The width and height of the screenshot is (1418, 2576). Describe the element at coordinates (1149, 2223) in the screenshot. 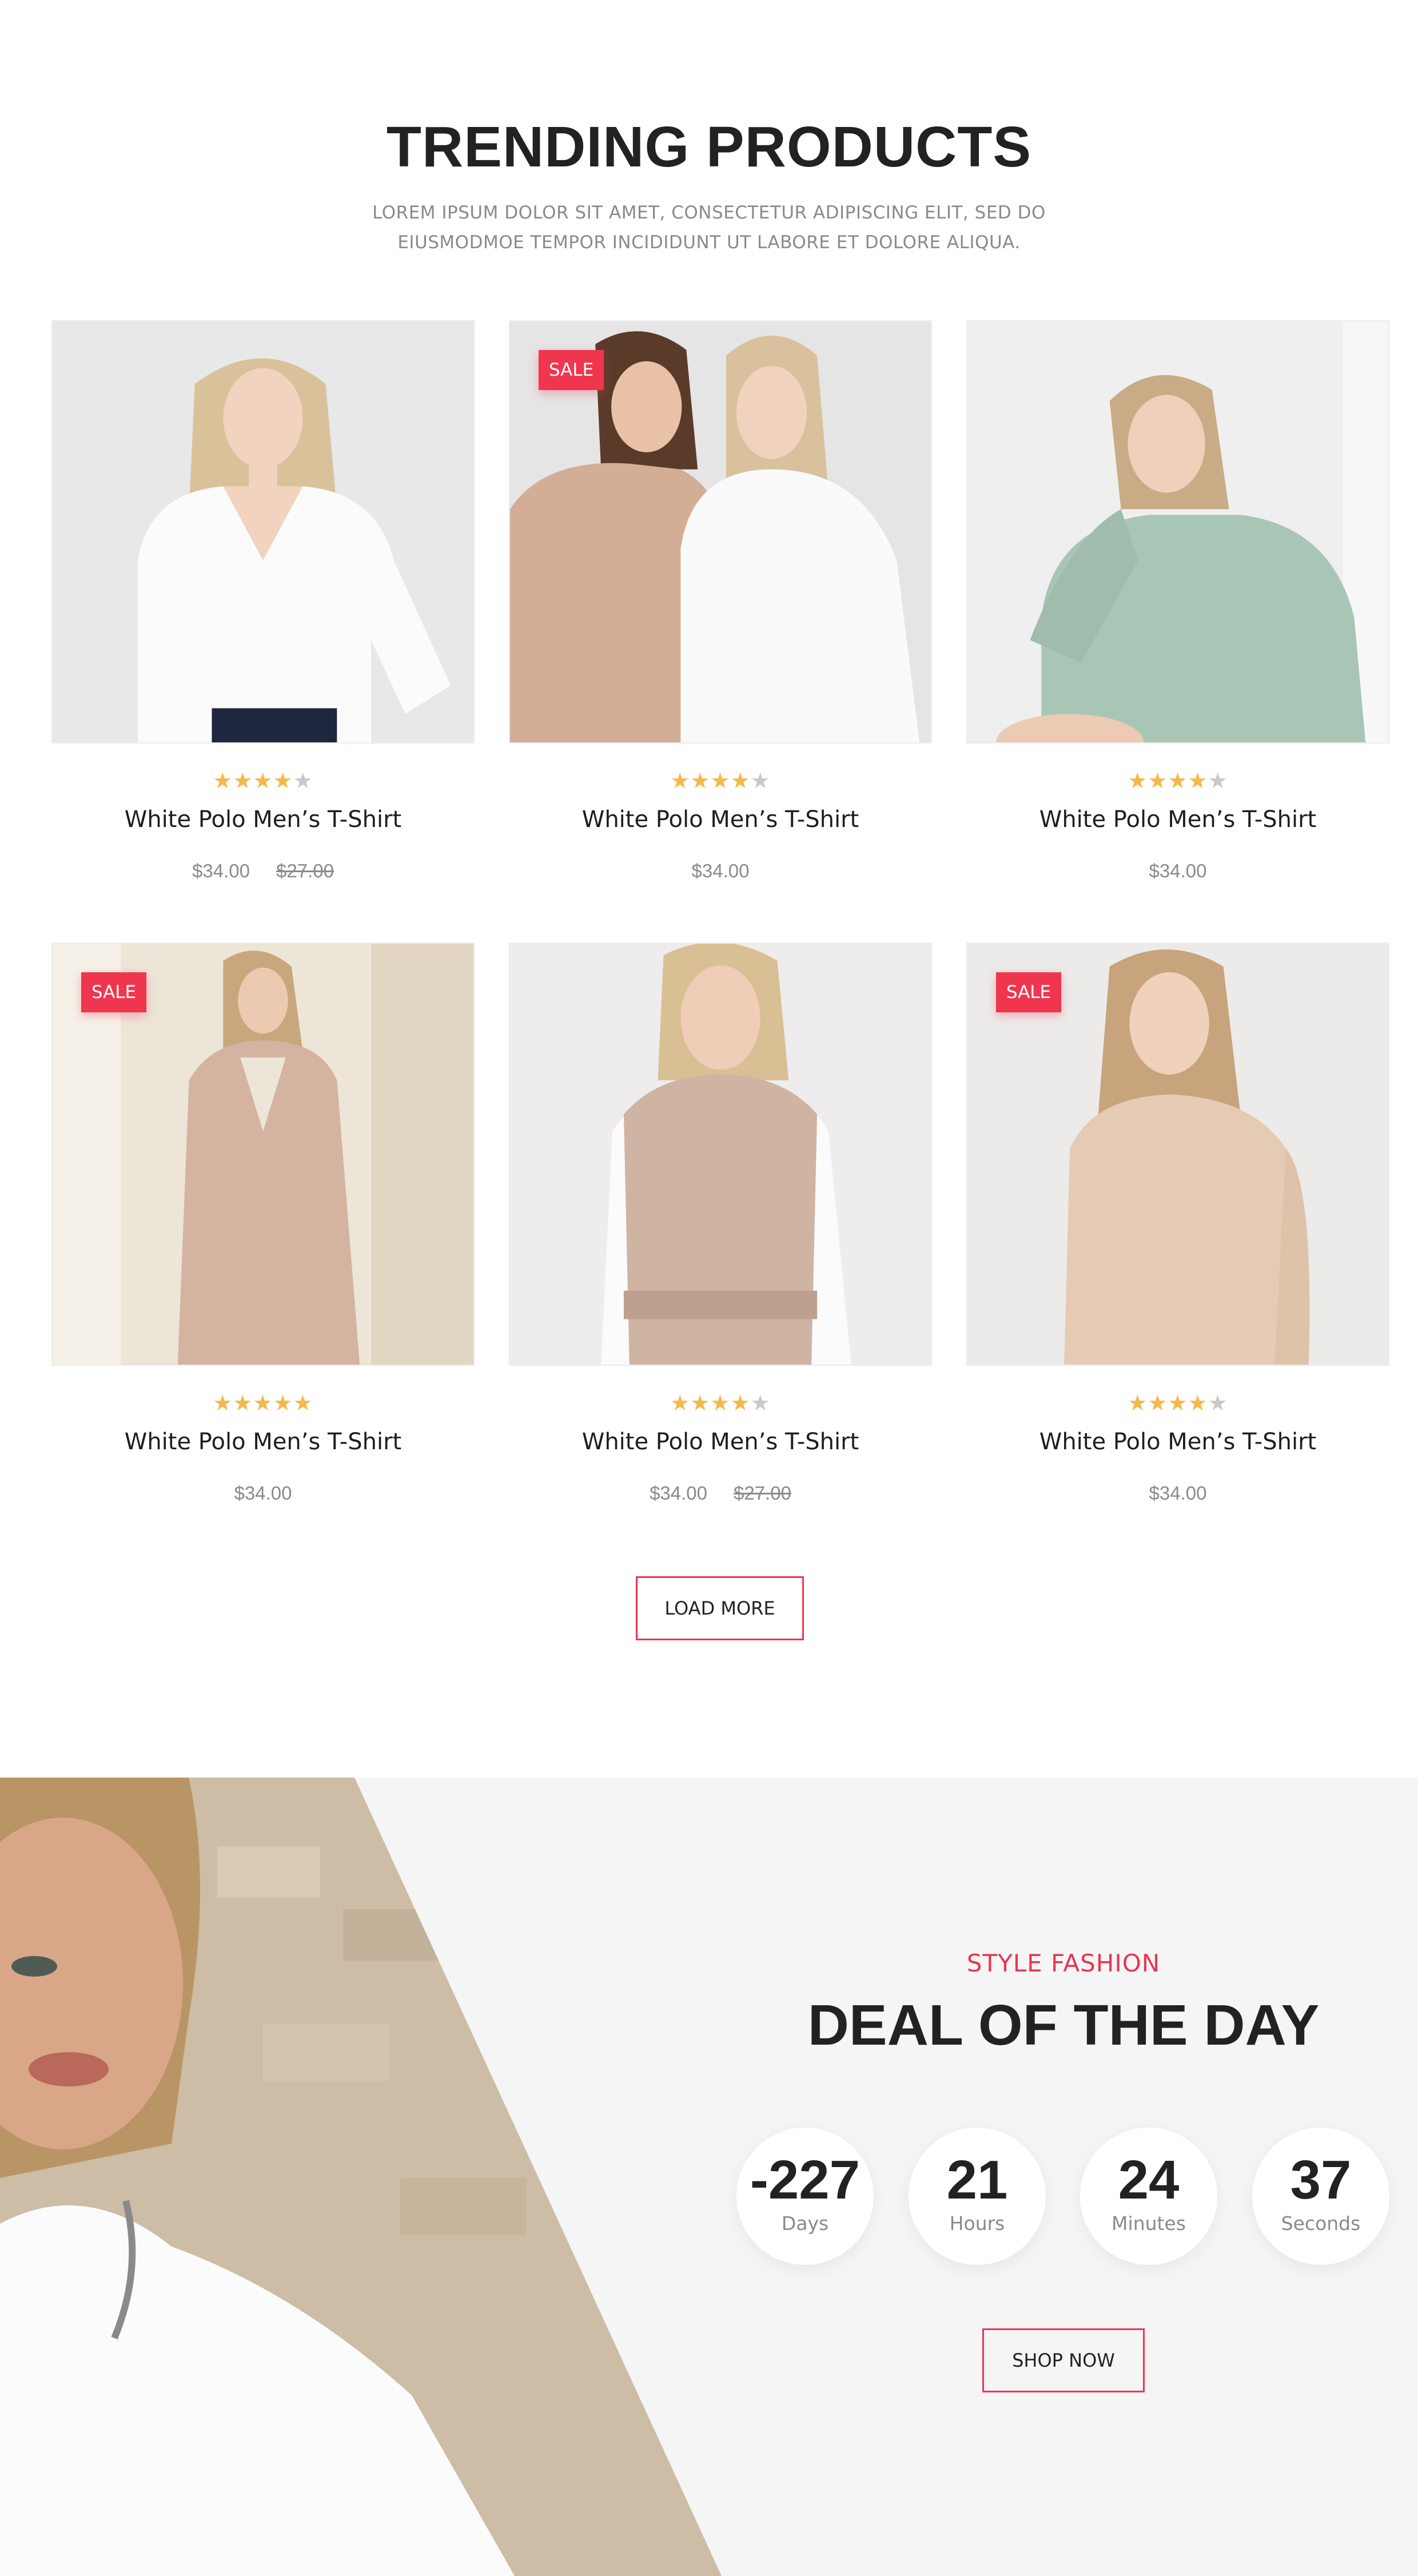

I see `countdown-unit: Minutes` at that location.